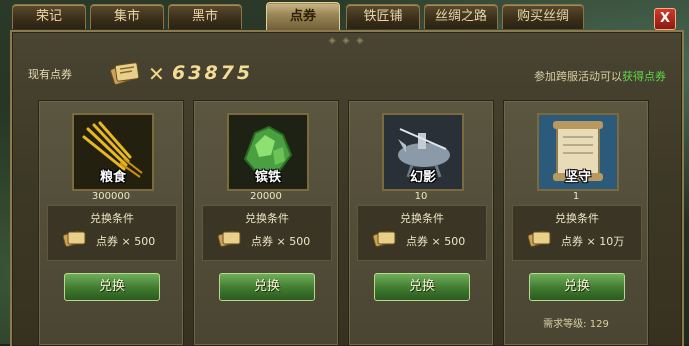  What do you see at coordinates (461, 16) in the screenshot?
I see `tab-silk-road: 丝绸之路` at bounding box center [461, 16].